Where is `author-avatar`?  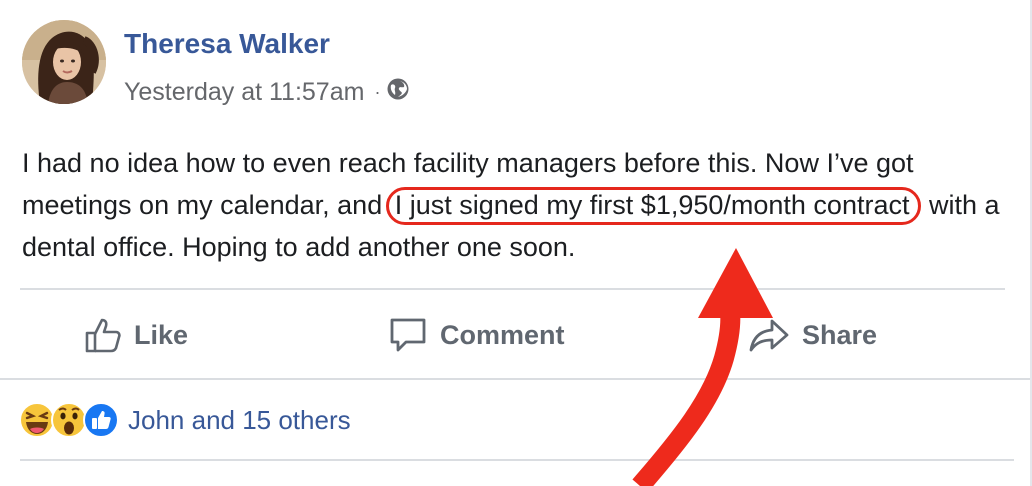
author-avatar is located at coordinates (64, 62).